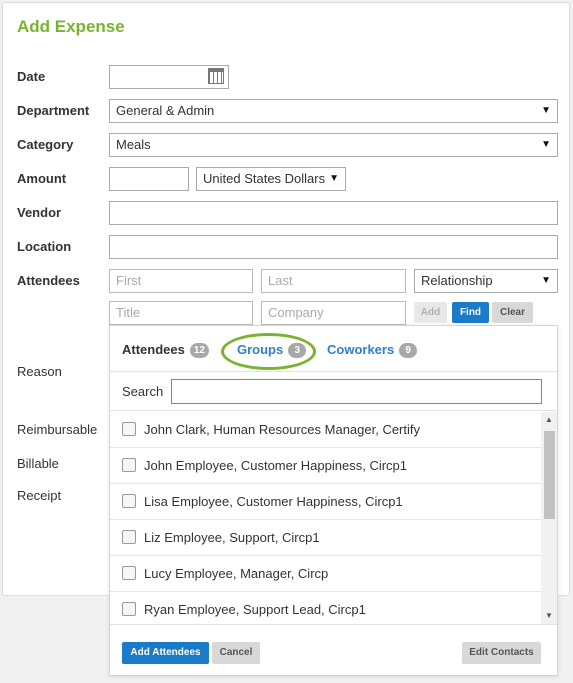 Image resolution: width=573 pixels, height=683 pixels. What do you see at coordinates (280, 280) in the screenshot?
I see `last-placeholder: Last` at bounding box center [280, 280].